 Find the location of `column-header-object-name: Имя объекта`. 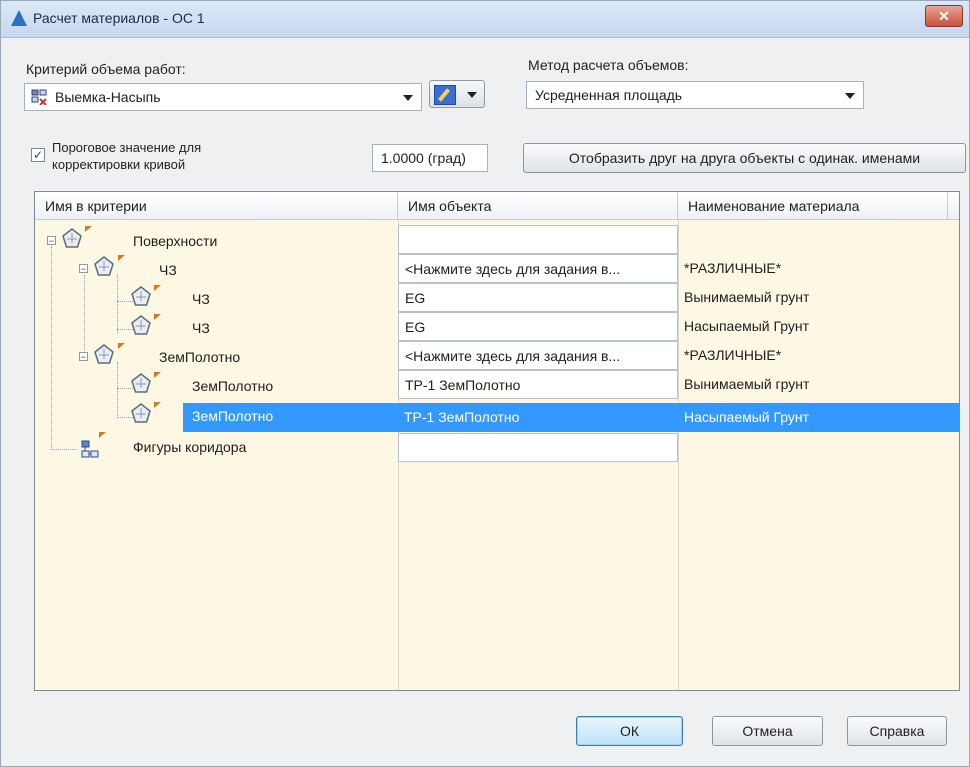

column-header-object-name: Имя объекта is located at coordinates (538, 206).